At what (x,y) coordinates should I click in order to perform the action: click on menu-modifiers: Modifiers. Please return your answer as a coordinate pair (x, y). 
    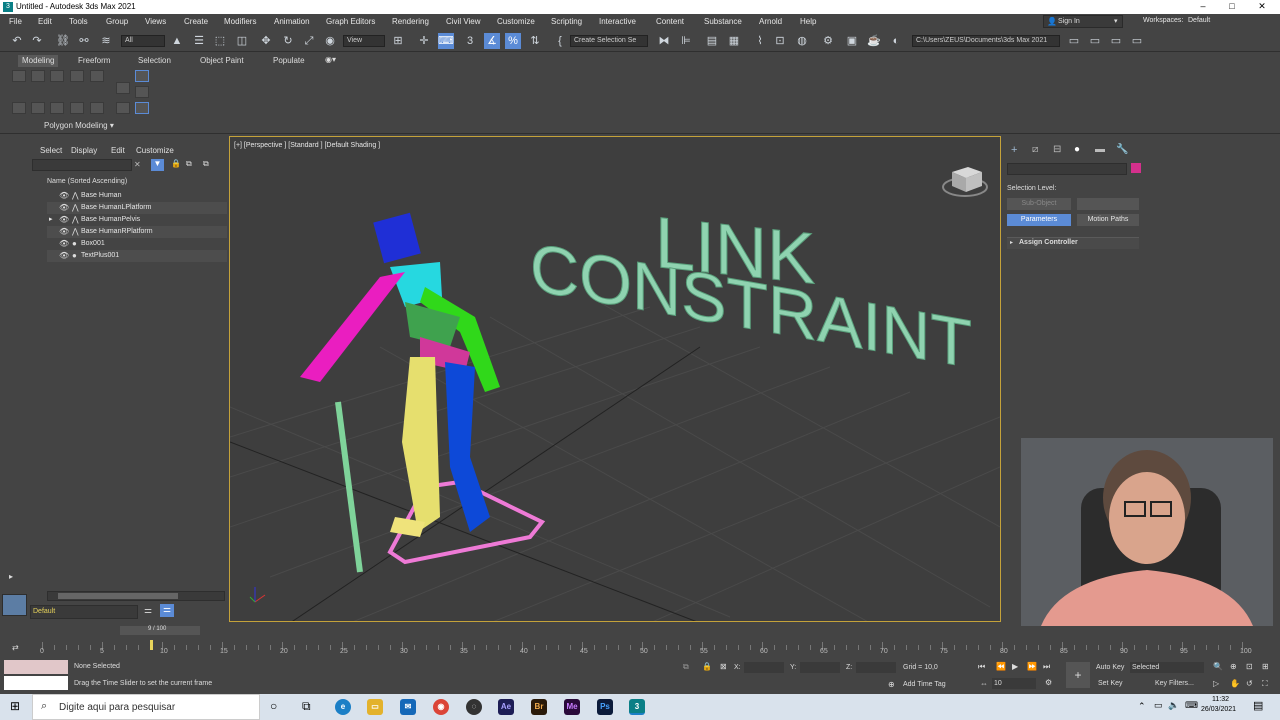
    Looking at the image, I should click on (240, 21).